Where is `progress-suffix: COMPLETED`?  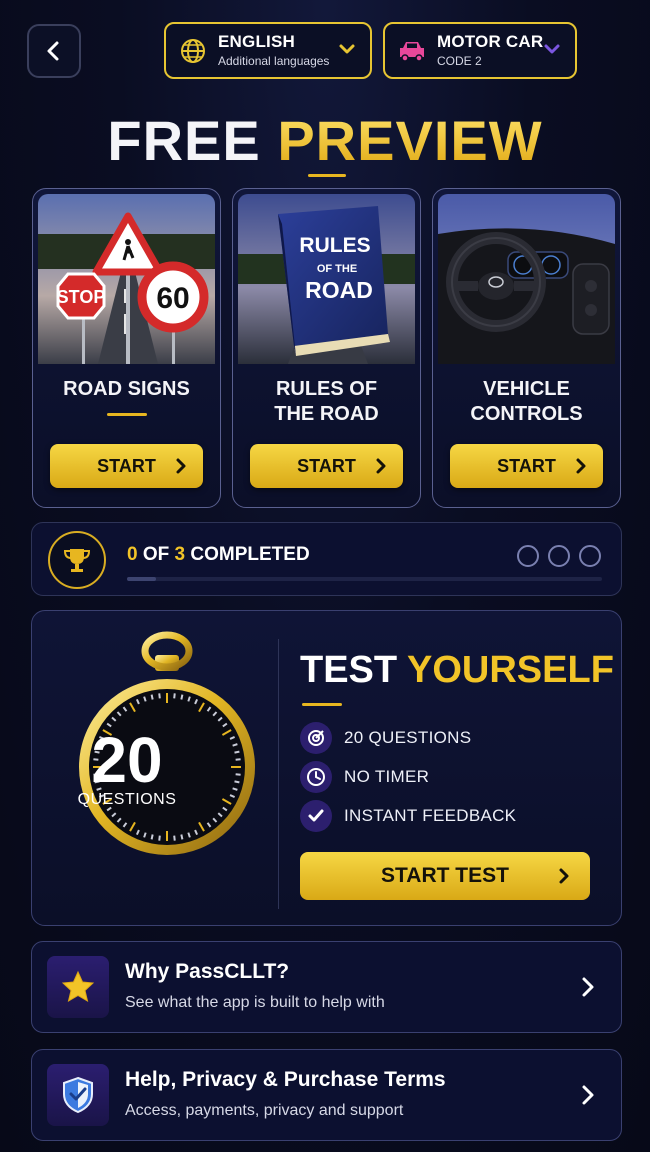 progress-suffix: COMPLETED is located at coordinates (250, 554).